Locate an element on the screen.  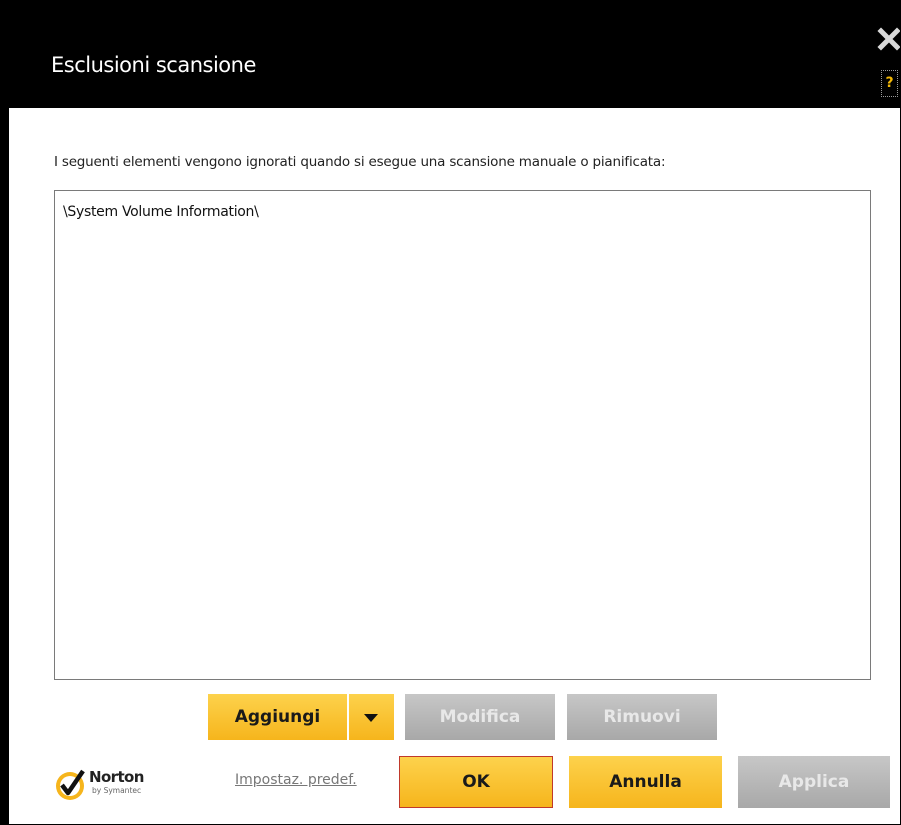
default-settings-link: Impostaz. predef. is located at coordinates (296, 780).